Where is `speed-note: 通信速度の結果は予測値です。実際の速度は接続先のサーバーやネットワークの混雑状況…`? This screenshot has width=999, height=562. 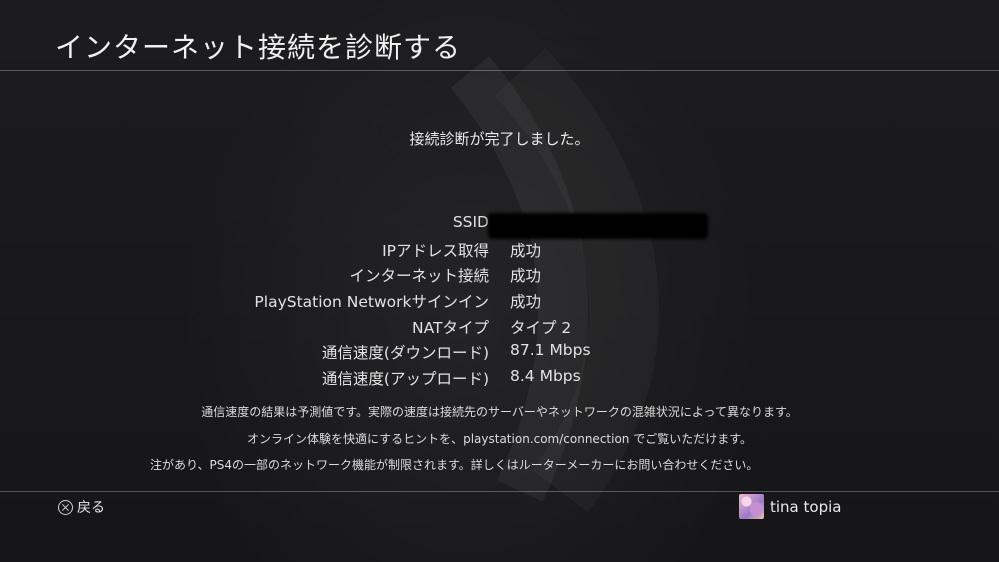
speed-note: 通信速度の結果は予測値です。実際の速度は接続先のサーバーやネットワークの混雑状況… is located at coordinates (499, 412).